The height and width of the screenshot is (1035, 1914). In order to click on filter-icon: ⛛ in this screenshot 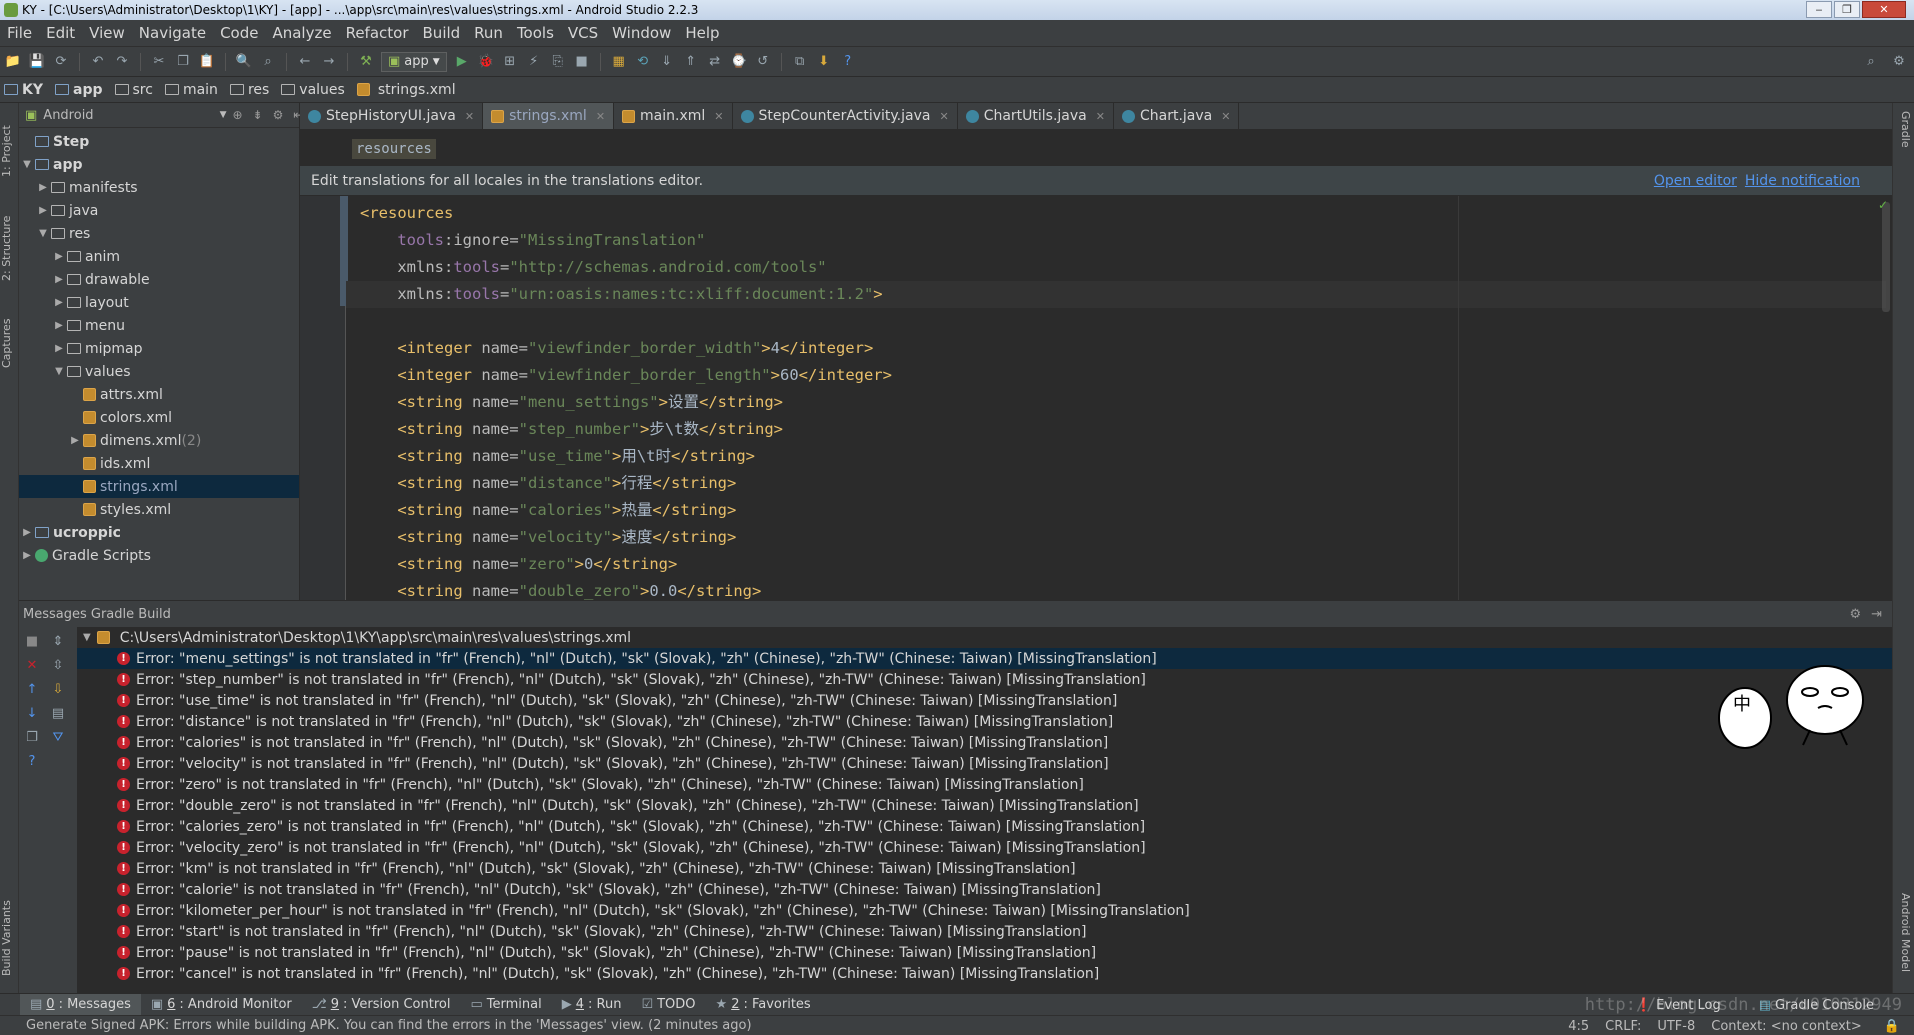, I will do `click(58, 738)`.